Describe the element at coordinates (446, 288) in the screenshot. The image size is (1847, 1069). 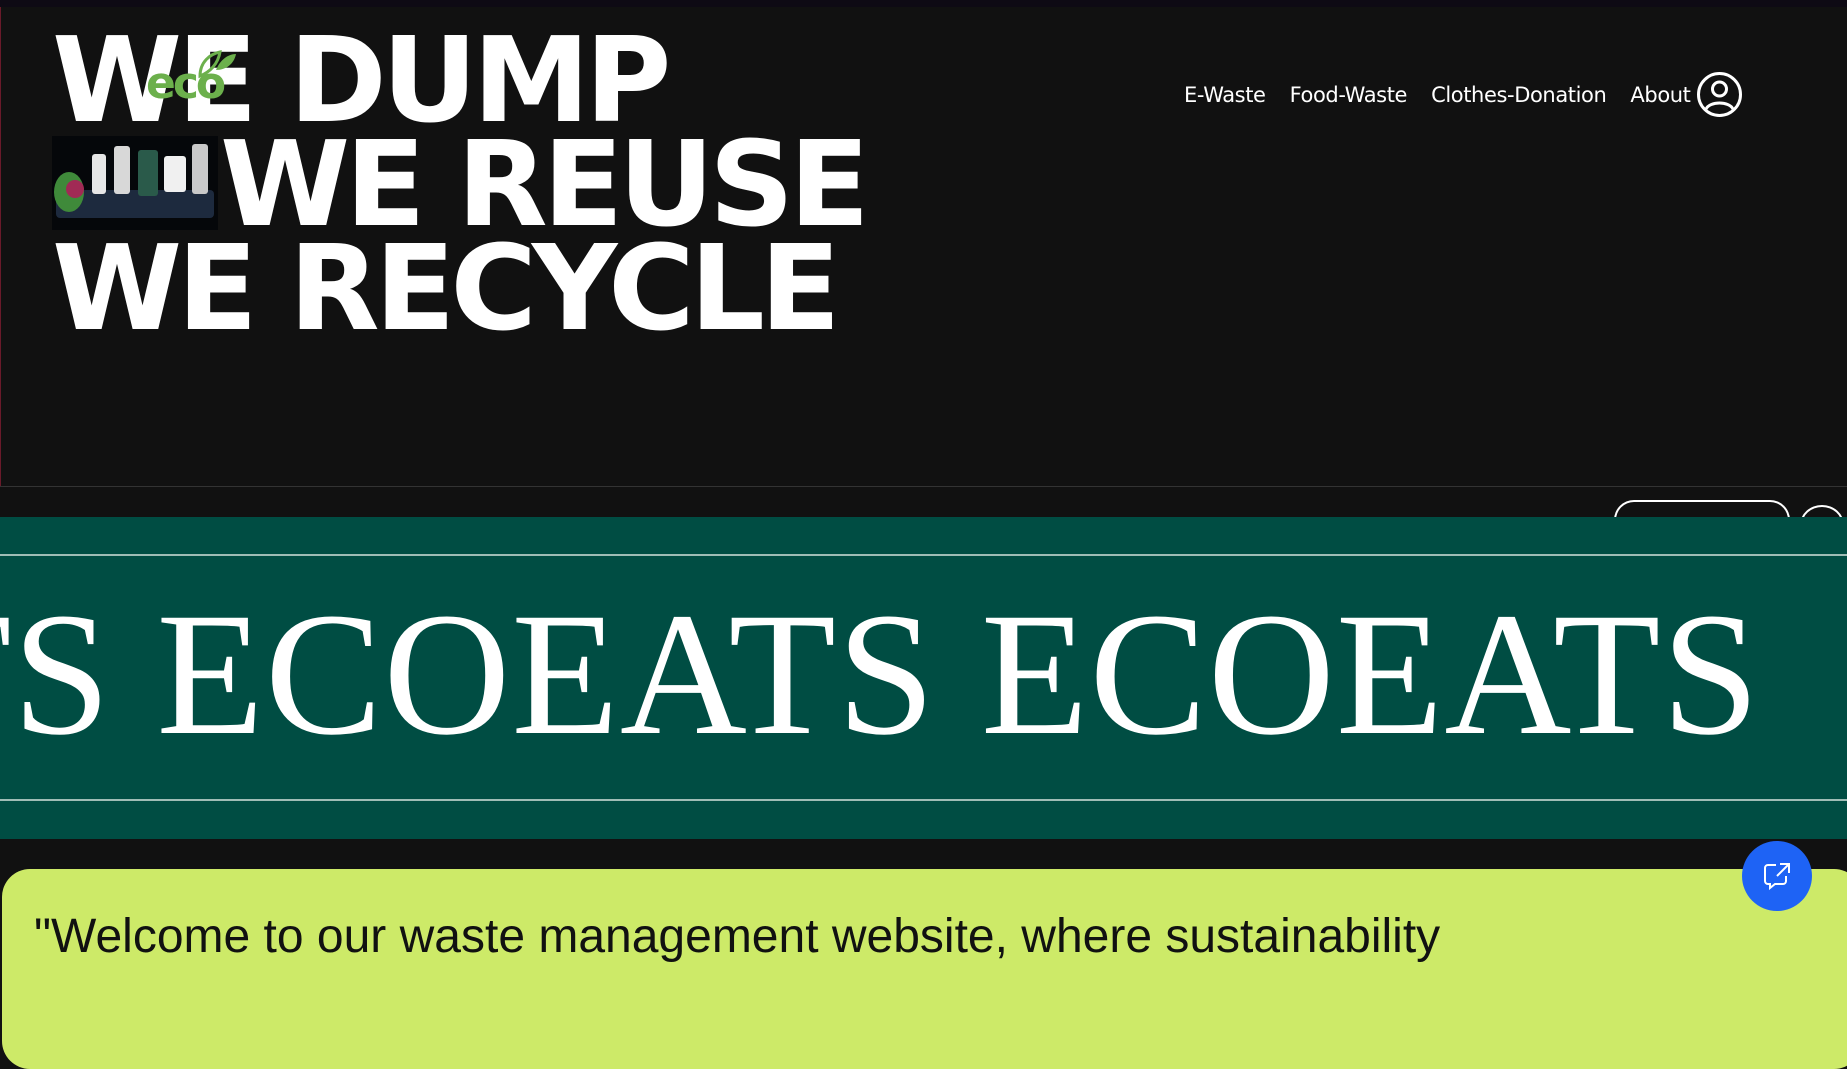
I see `hero-line-3: WE RECYCLE` at that location.